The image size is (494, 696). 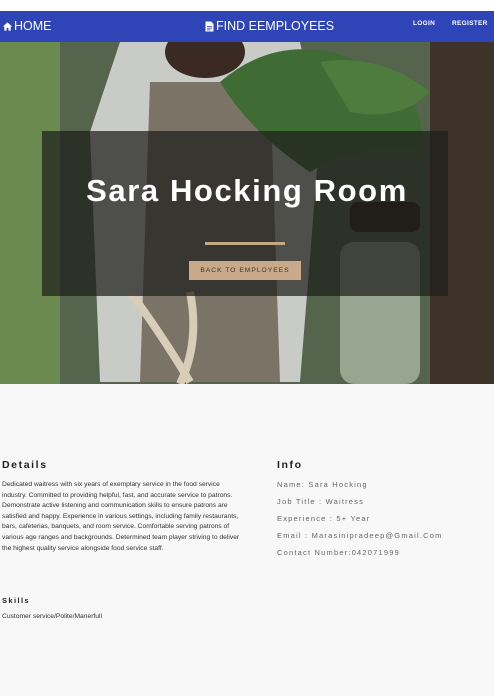 What do you see at coordinates (360, 535) in the screenshot?
I see `info-email: Email : Marasinipradeep@Gmail.Com` at bounding box center [360, 535].